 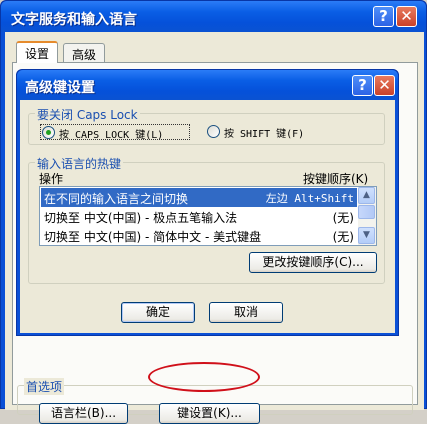 What do you see at coordinates (213, 16) in the screenshot?
I see `outer-title-bar: 文字服务和输入语言 ? ✕` at bounding box center [213, 16].